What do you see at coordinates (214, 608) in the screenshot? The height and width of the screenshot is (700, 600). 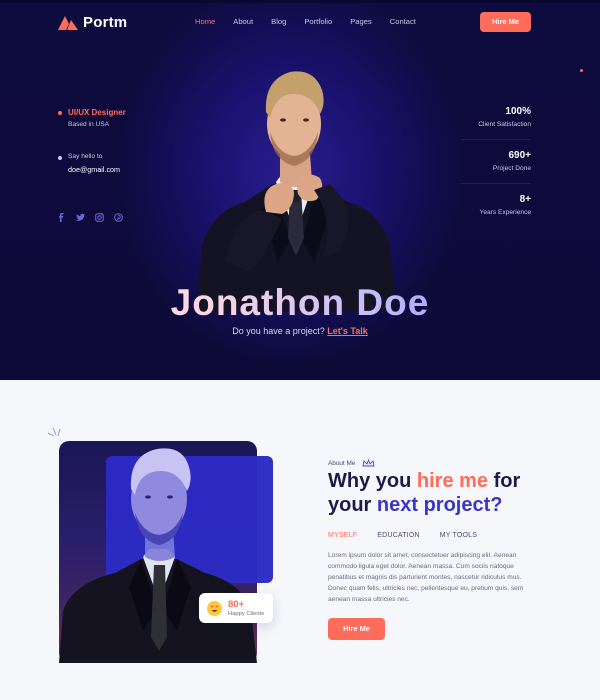 I see `heart-eyes-emoji-icon` at bounding box center [214, 608].